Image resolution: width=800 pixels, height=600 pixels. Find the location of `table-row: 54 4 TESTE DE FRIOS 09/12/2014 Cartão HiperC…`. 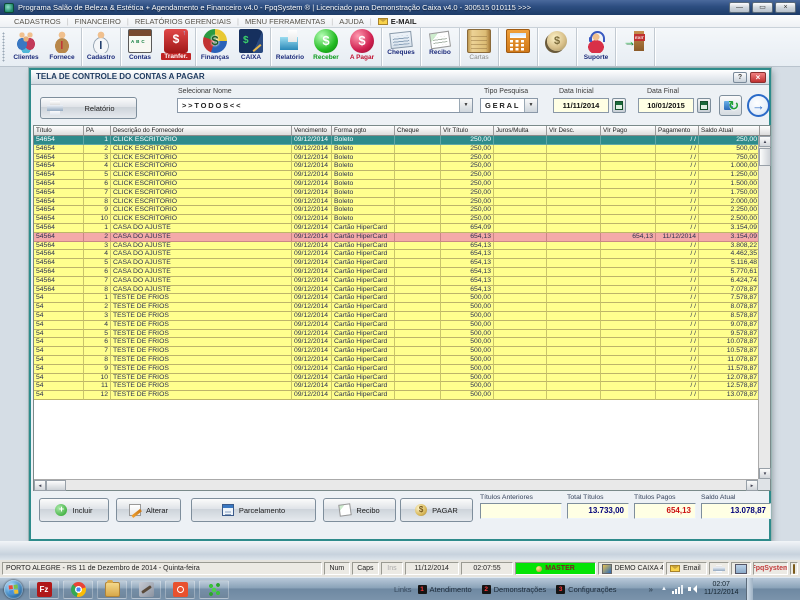

table-row: 54 4 TESTE DE FRIOS 09/12/2014 Cartão HiperC… is located at coordinates (396, 325).